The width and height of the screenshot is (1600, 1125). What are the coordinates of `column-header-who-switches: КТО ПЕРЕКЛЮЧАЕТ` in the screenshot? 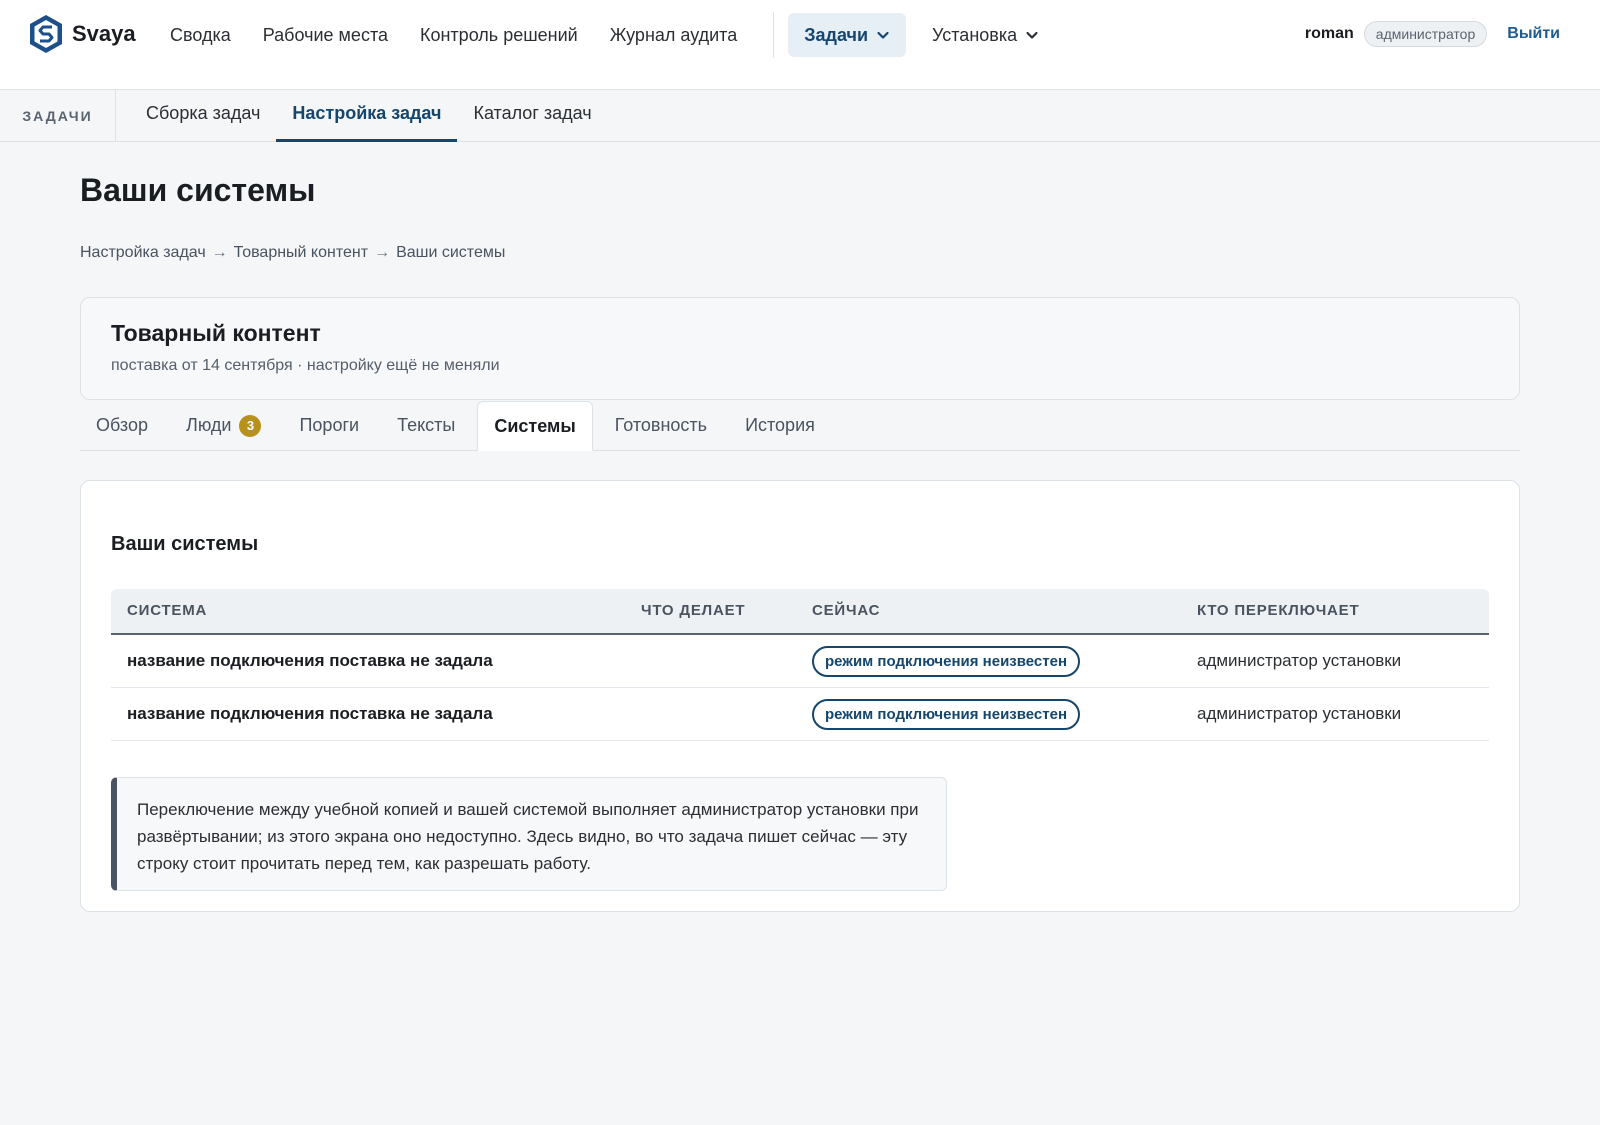 It's located at (1278, 610).